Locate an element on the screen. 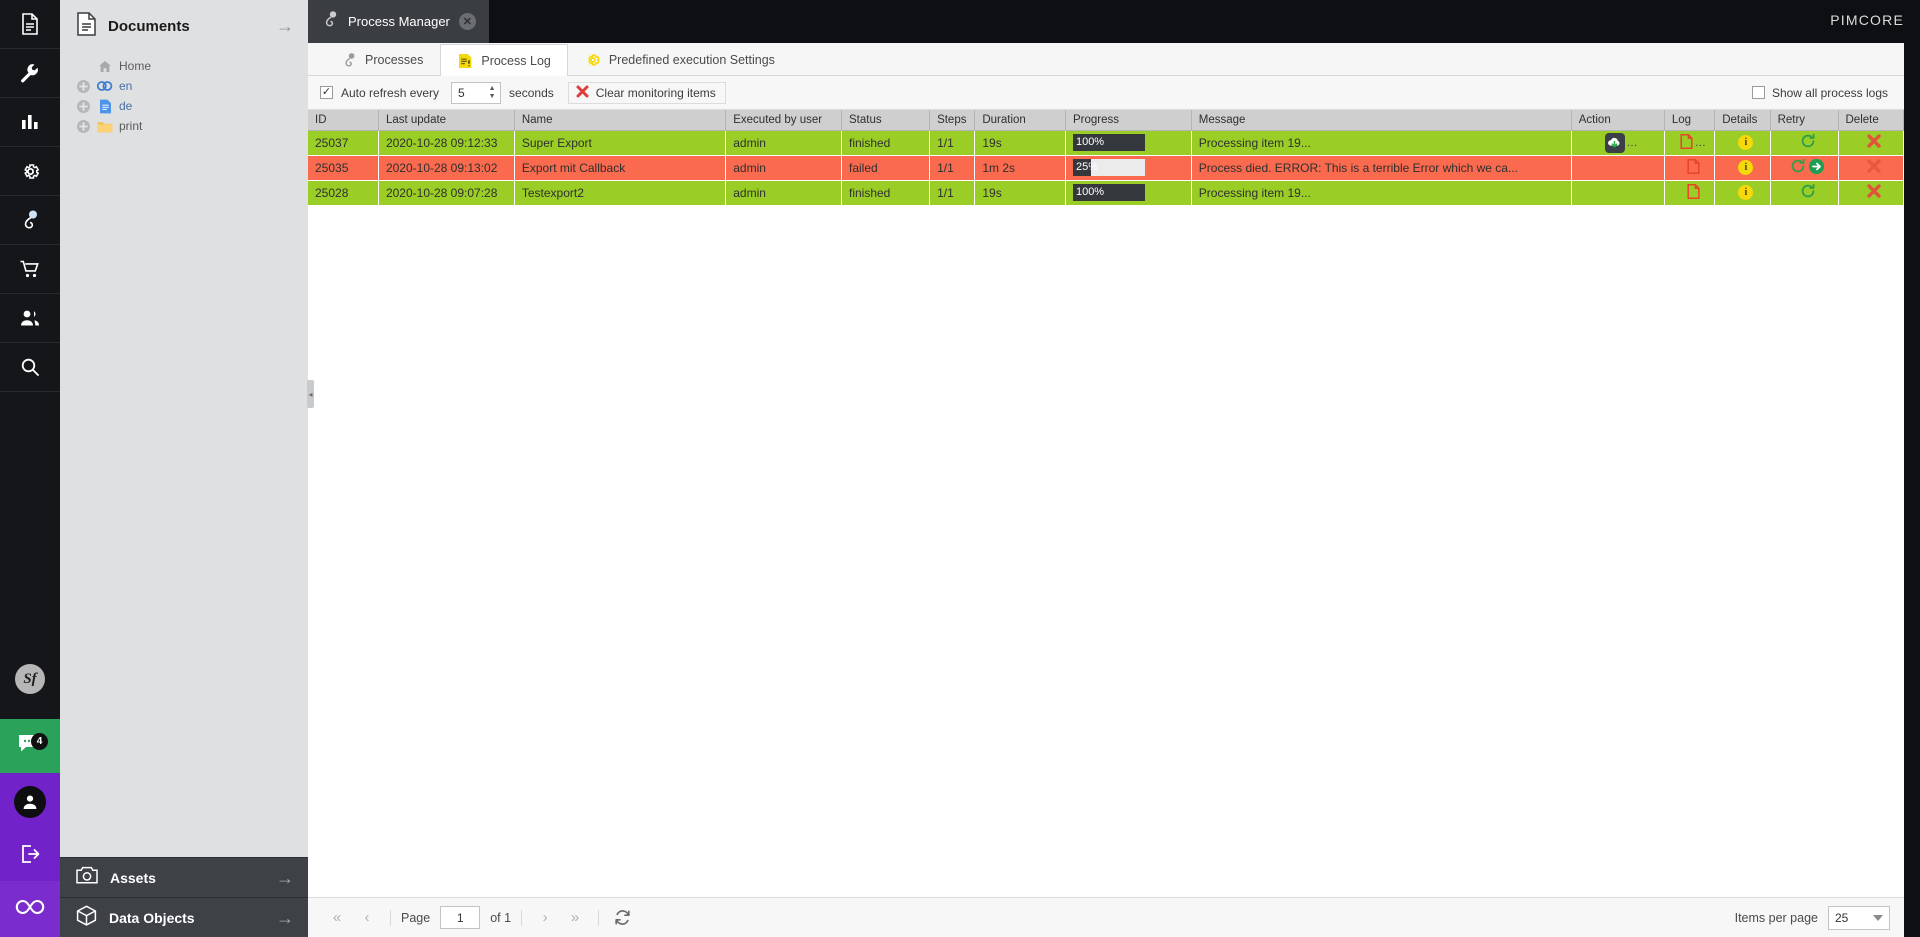 The image size is (1920, 937). rail-logout-button is located at coordinates (30, 856).